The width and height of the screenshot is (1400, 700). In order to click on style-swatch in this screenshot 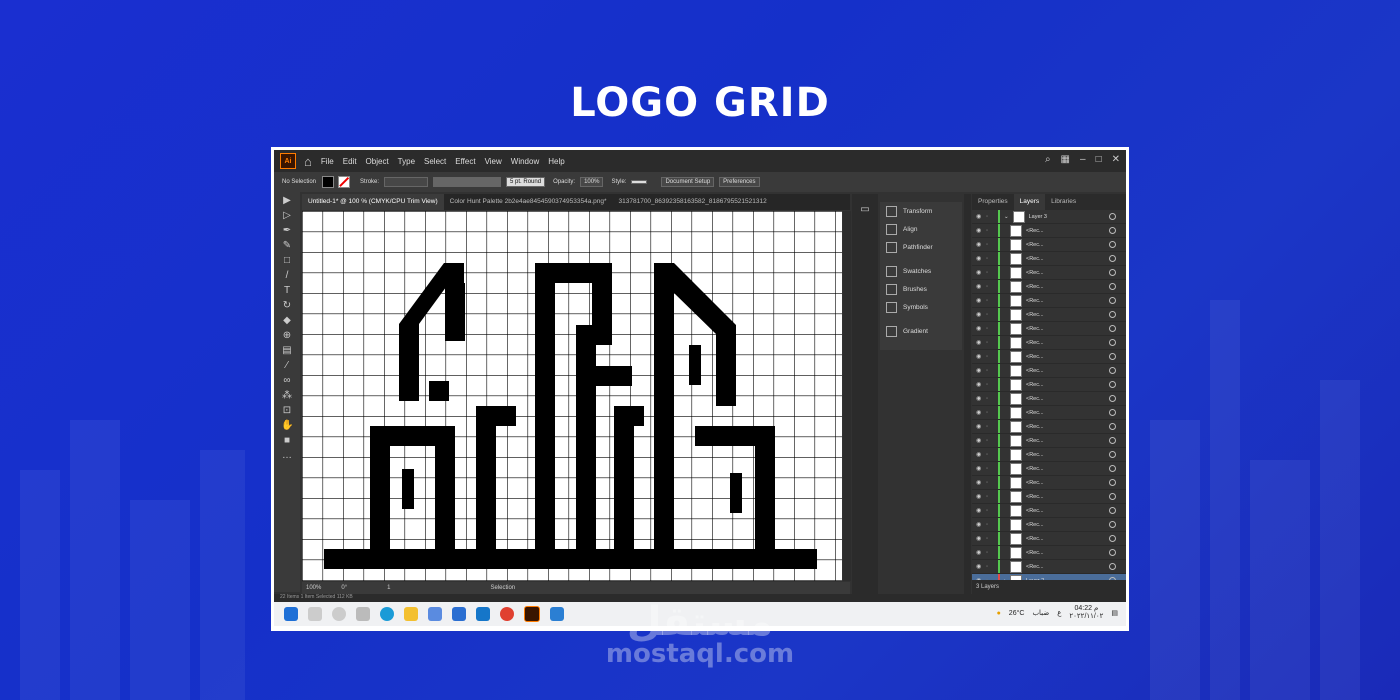, I will do `click(639, 182)`.